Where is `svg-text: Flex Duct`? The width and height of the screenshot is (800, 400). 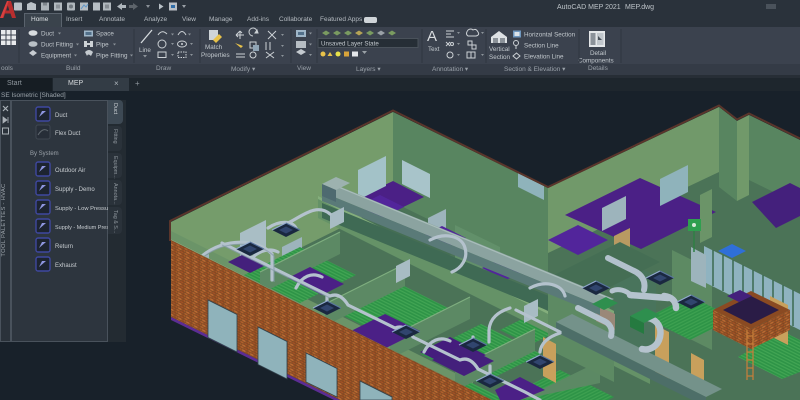
svg-text: Flex Duct is located at coordinates (68, 134).